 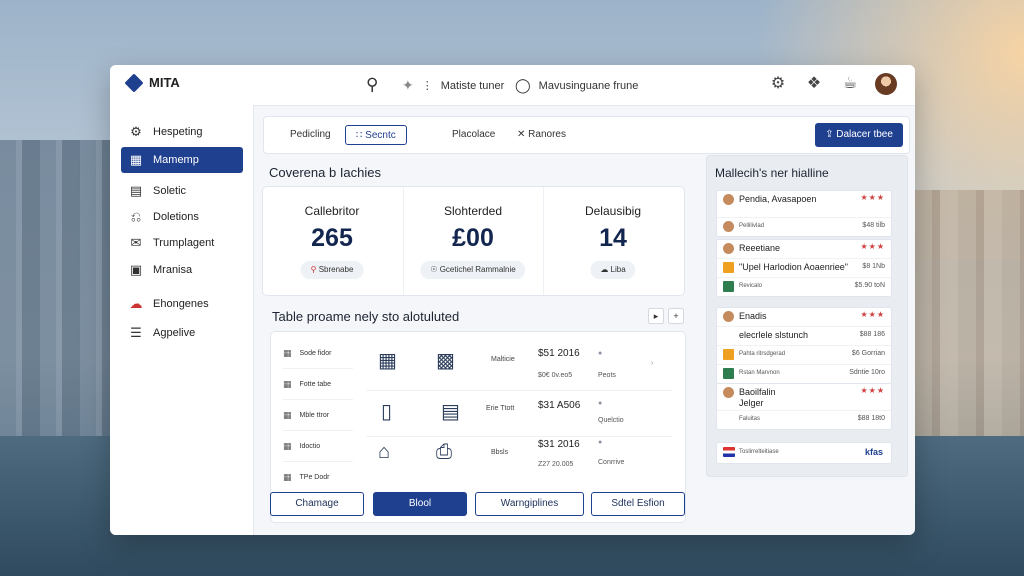 What do you see at coordinates (372, 85) in the screenshot?
I see `search-icon: ⚲` at bounding box center [372, 85].